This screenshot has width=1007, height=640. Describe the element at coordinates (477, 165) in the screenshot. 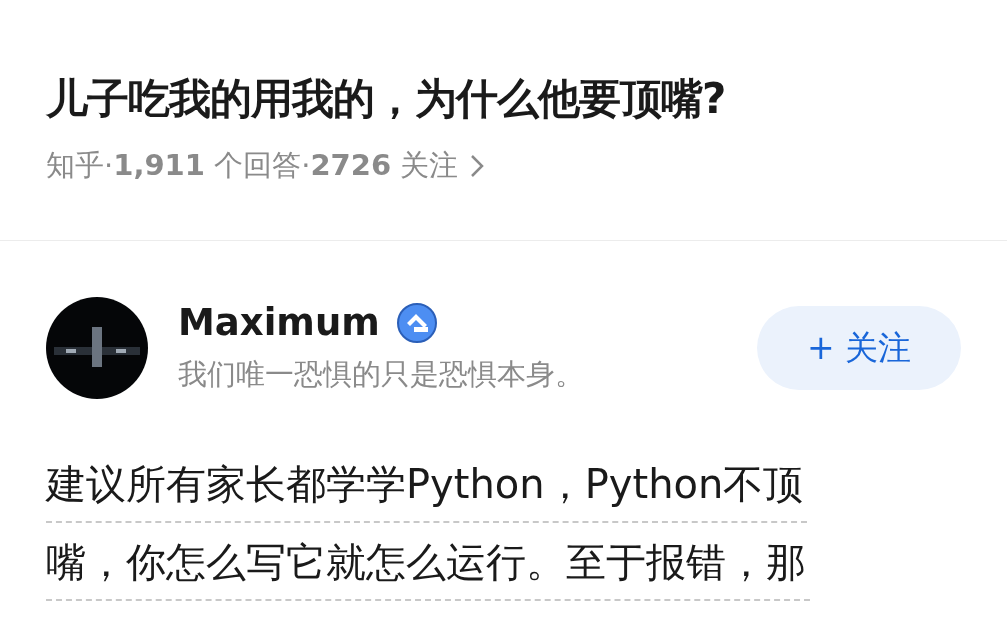

I see `chevron-icon` at that location.